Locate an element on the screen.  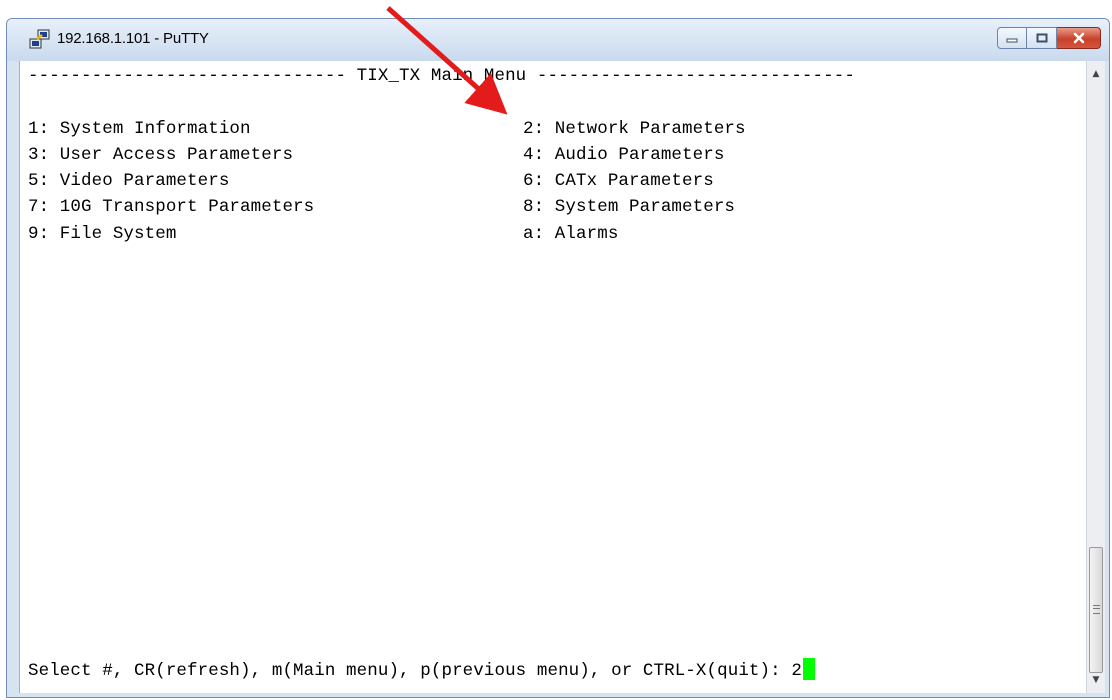
menu-item-file-system: 9: File System is located at coordinates (102, 234).